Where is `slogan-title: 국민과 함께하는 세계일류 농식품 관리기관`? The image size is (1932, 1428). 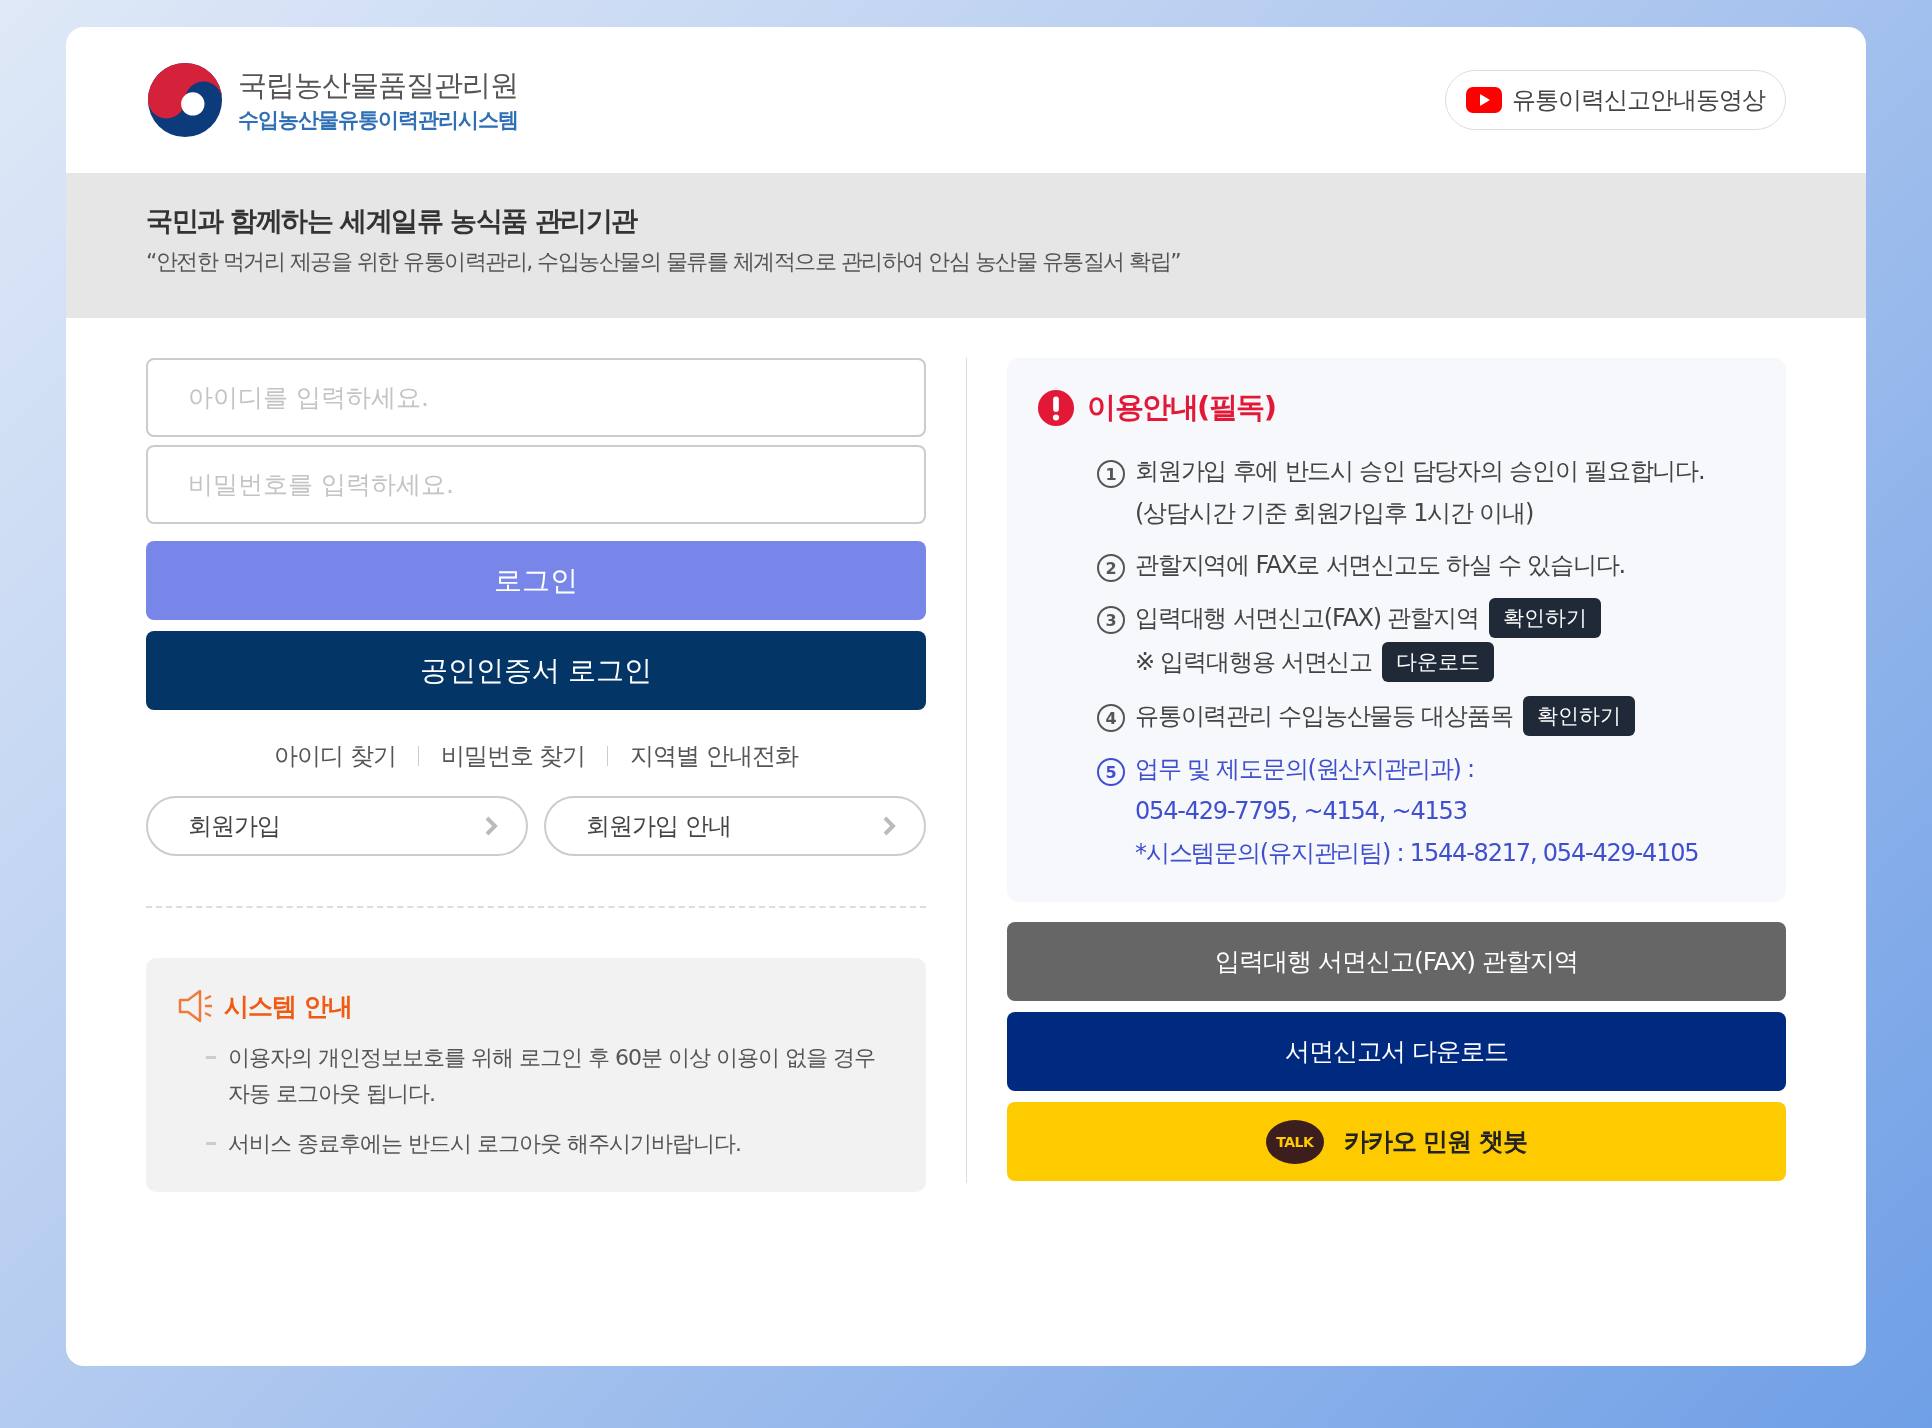 slogan-title: 국민과 함께하는 세계일류 농식품 관리기관 is located at coordinates (392, 221).